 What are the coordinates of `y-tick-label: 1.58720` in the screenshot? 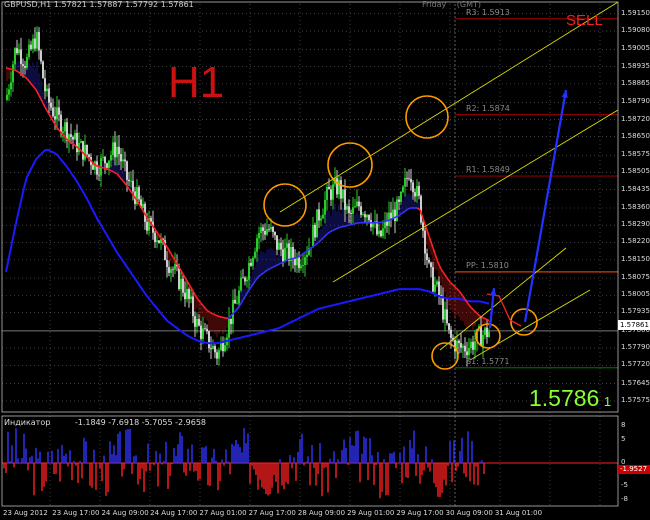 It's located at (635, 118).